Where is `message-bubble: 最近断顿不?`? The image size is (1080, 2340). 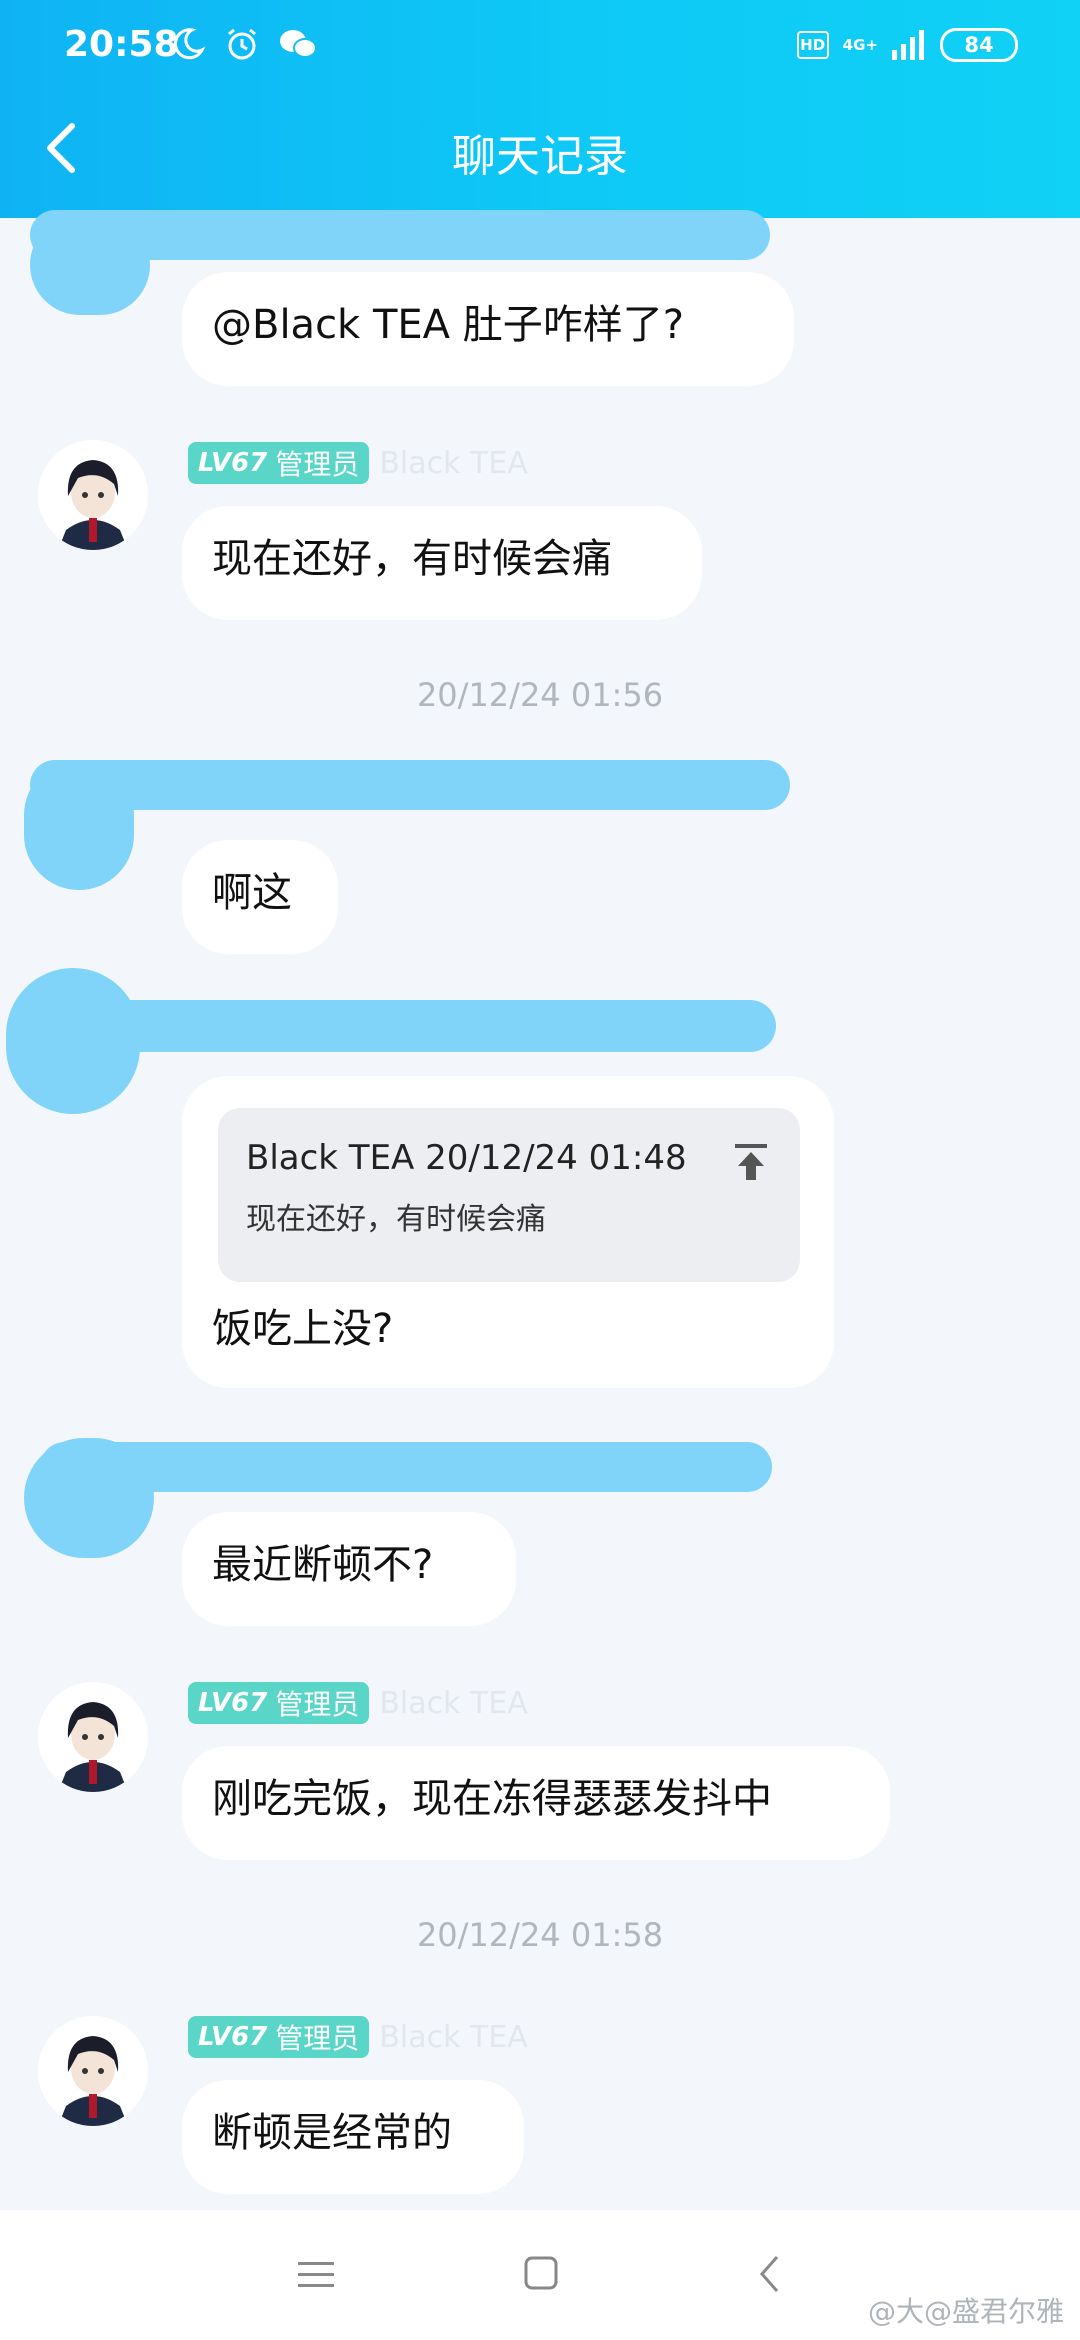 message-bubble: 最近断顿不? is located at coordinates (349, 1569).